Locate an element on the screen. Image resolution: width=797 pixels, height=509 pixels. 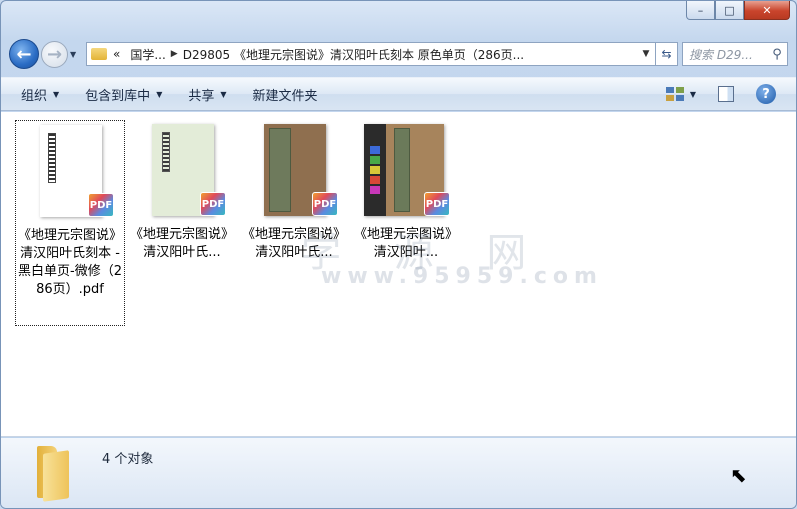
search-icon: ⚲ is located at coordinates (777, 54).